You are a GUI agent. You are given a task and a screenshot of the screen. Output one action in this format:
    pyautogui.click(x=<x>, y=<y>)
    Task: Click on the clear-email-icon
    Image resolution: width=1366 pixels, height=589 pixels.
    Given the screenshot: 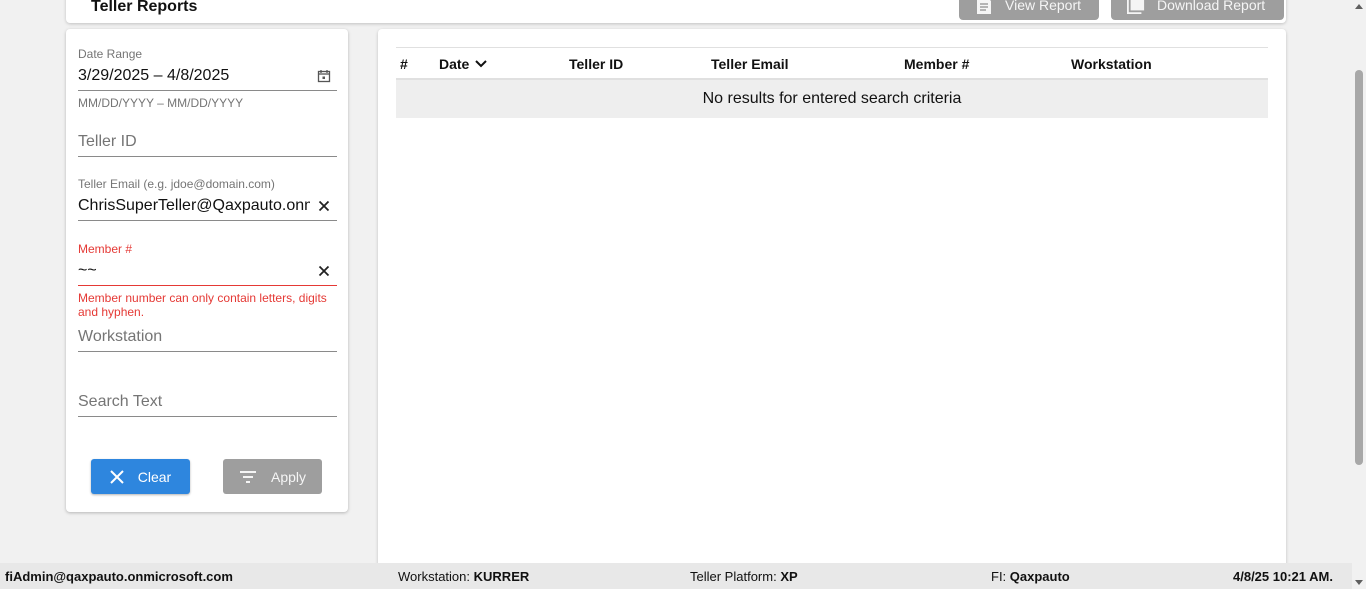 What is the action you would take?
    pyautogui.click(x=324, y=206)
    